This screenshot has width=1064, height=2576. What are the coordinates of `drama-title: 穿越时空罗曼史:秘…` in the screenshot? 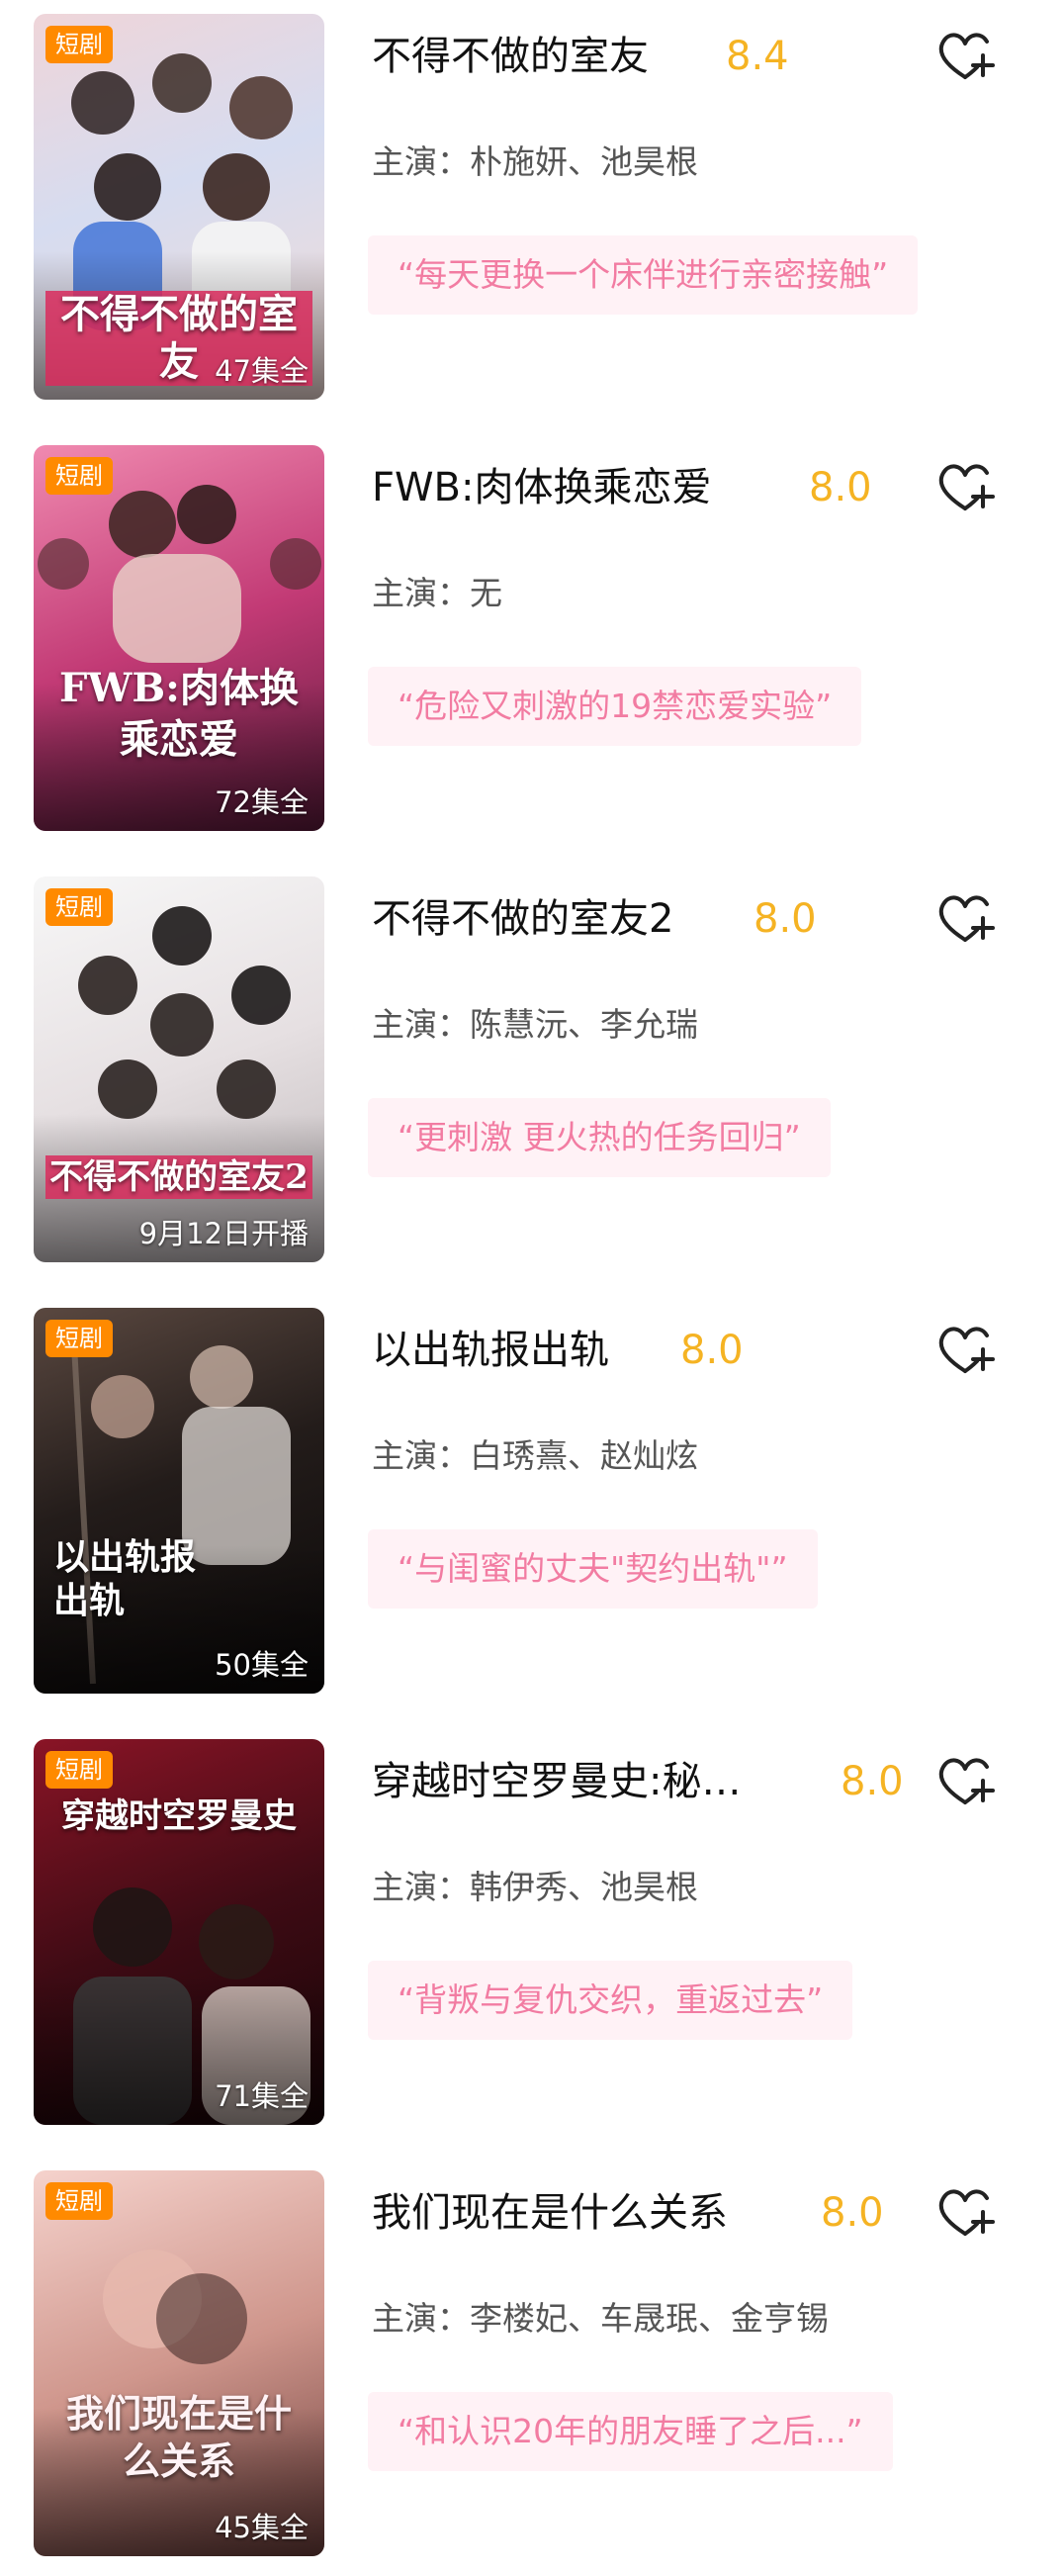 It's located at (556, 1782).